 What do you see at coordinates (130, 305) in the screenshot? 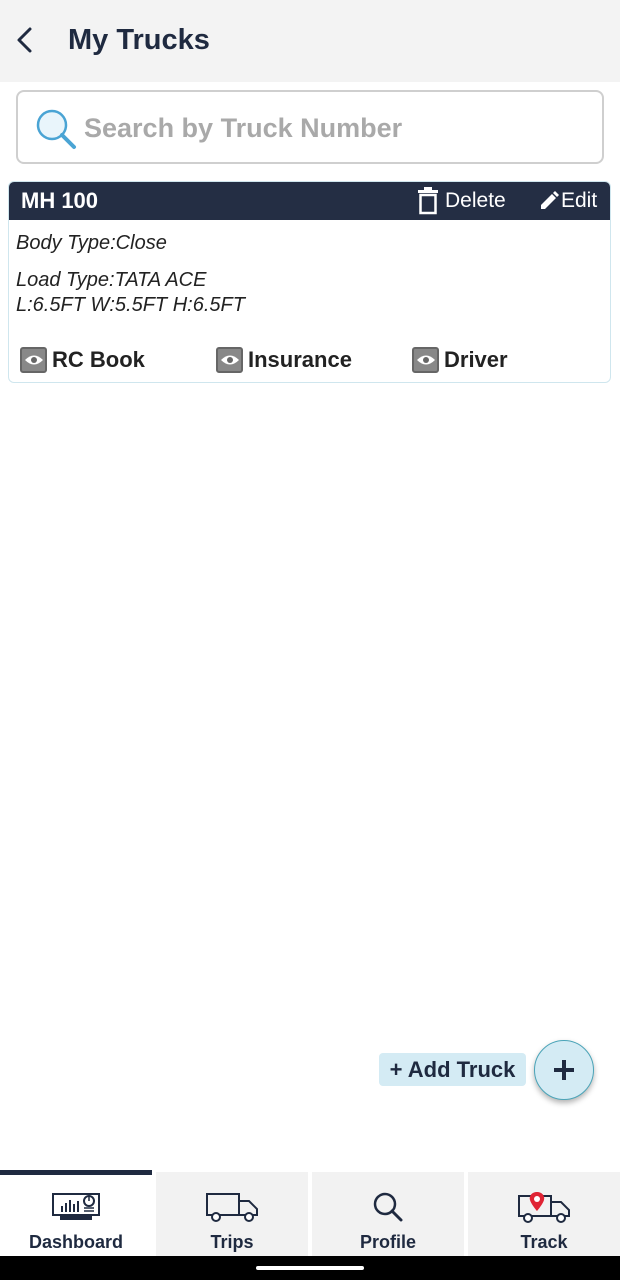
I see `truck-dimensions: L:6.5FT W:5.5FT H:6.5FT` at bounding box center [130, 305].